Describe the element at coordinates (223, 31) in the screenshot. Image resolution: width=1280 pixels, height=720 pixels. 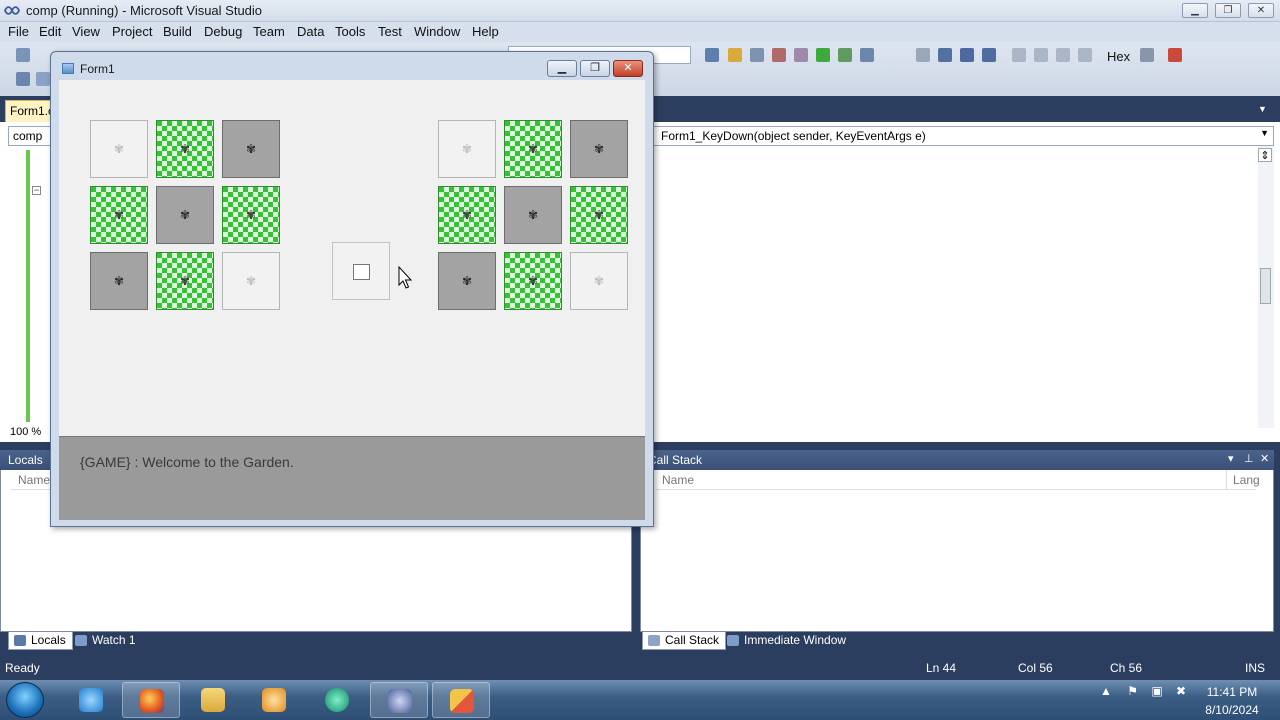
I see `menu-debug: Debug` at that location.